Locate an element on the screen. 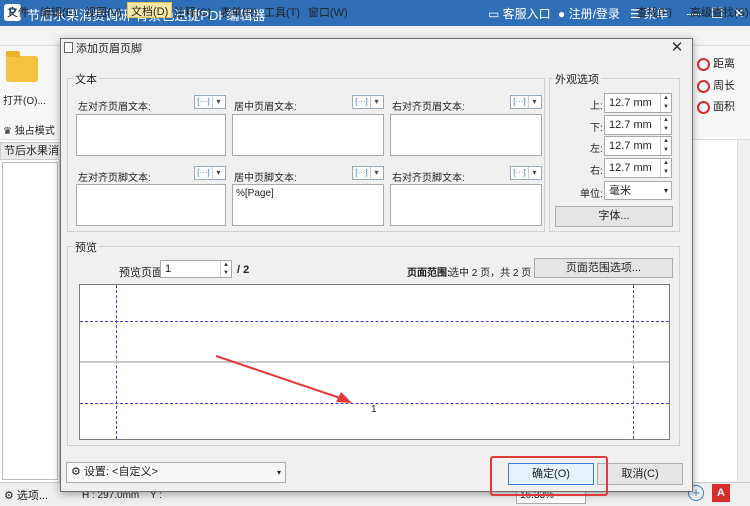 The height and width of the screenshot is (506, 750). unit-label: 单位: is located at coordinates (591, 194).